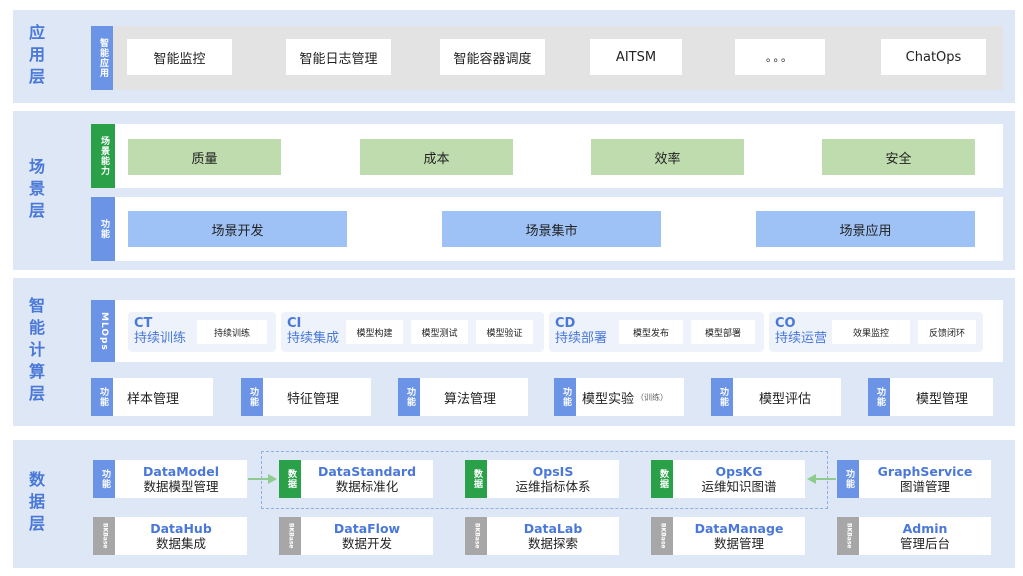  What do you see at coordinates (262, 479) in the screenshot?
I see `arrow-datamodel-to-datastandard` at bounding box center [262, 479].